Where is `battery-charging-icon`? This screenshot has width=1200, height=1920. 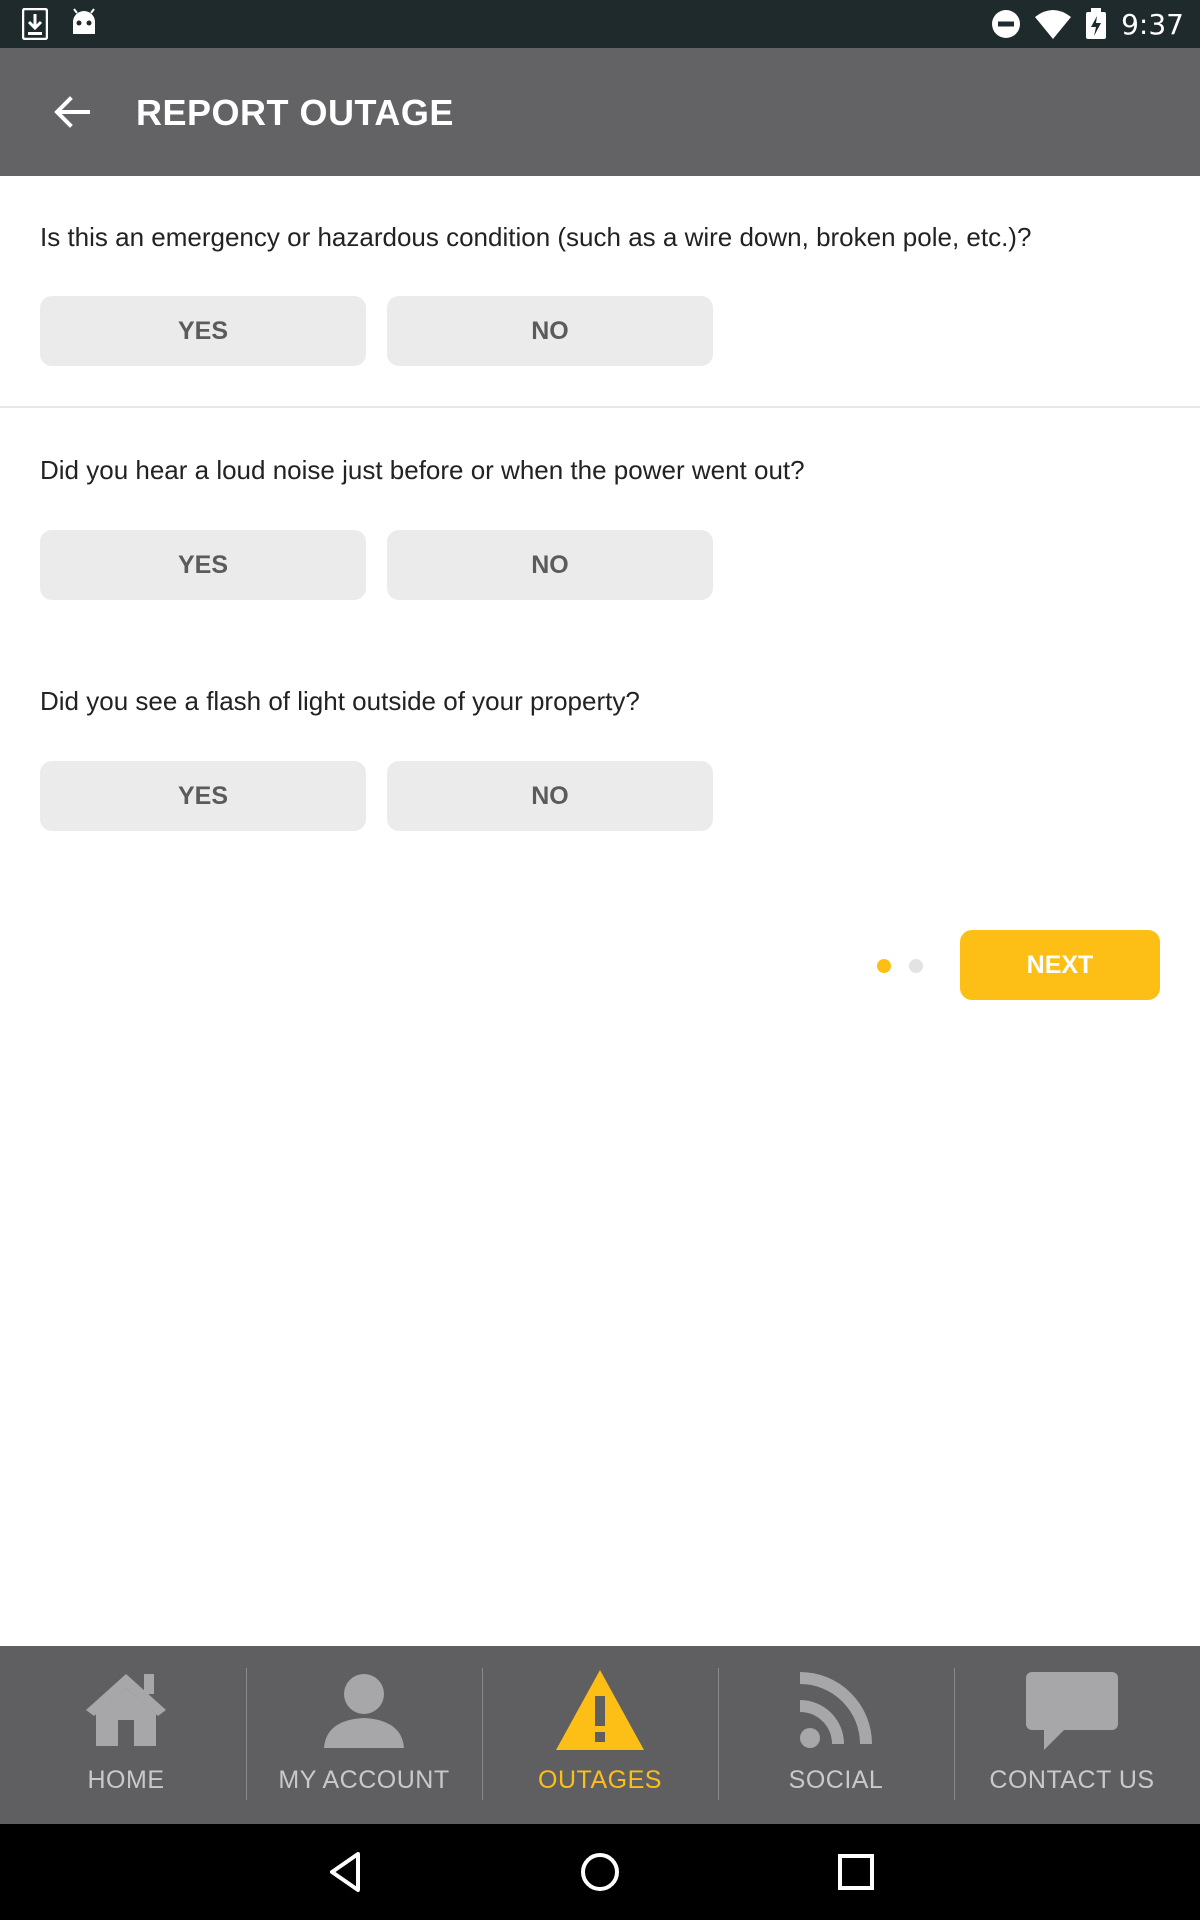 battery-charging-icon is located at coordinates (1096, 23).